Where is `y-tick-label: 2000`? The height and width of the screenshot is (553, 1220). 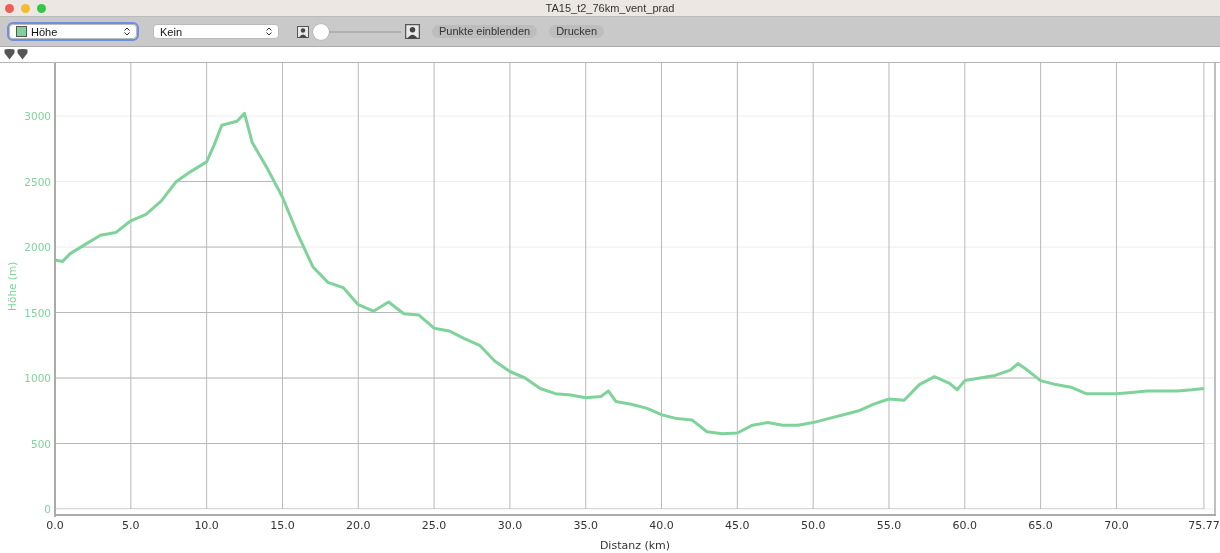 y-tick-label: 2000 is located at coordinates (37, 247).